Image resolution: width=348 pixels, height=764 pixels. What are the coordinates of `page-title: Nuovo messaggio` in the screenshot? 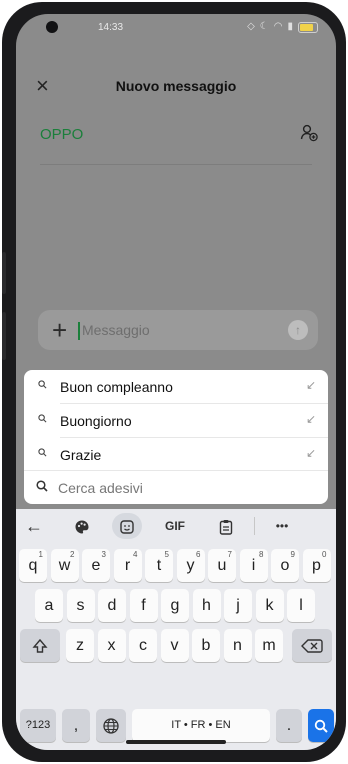 It's located at (176, 86).